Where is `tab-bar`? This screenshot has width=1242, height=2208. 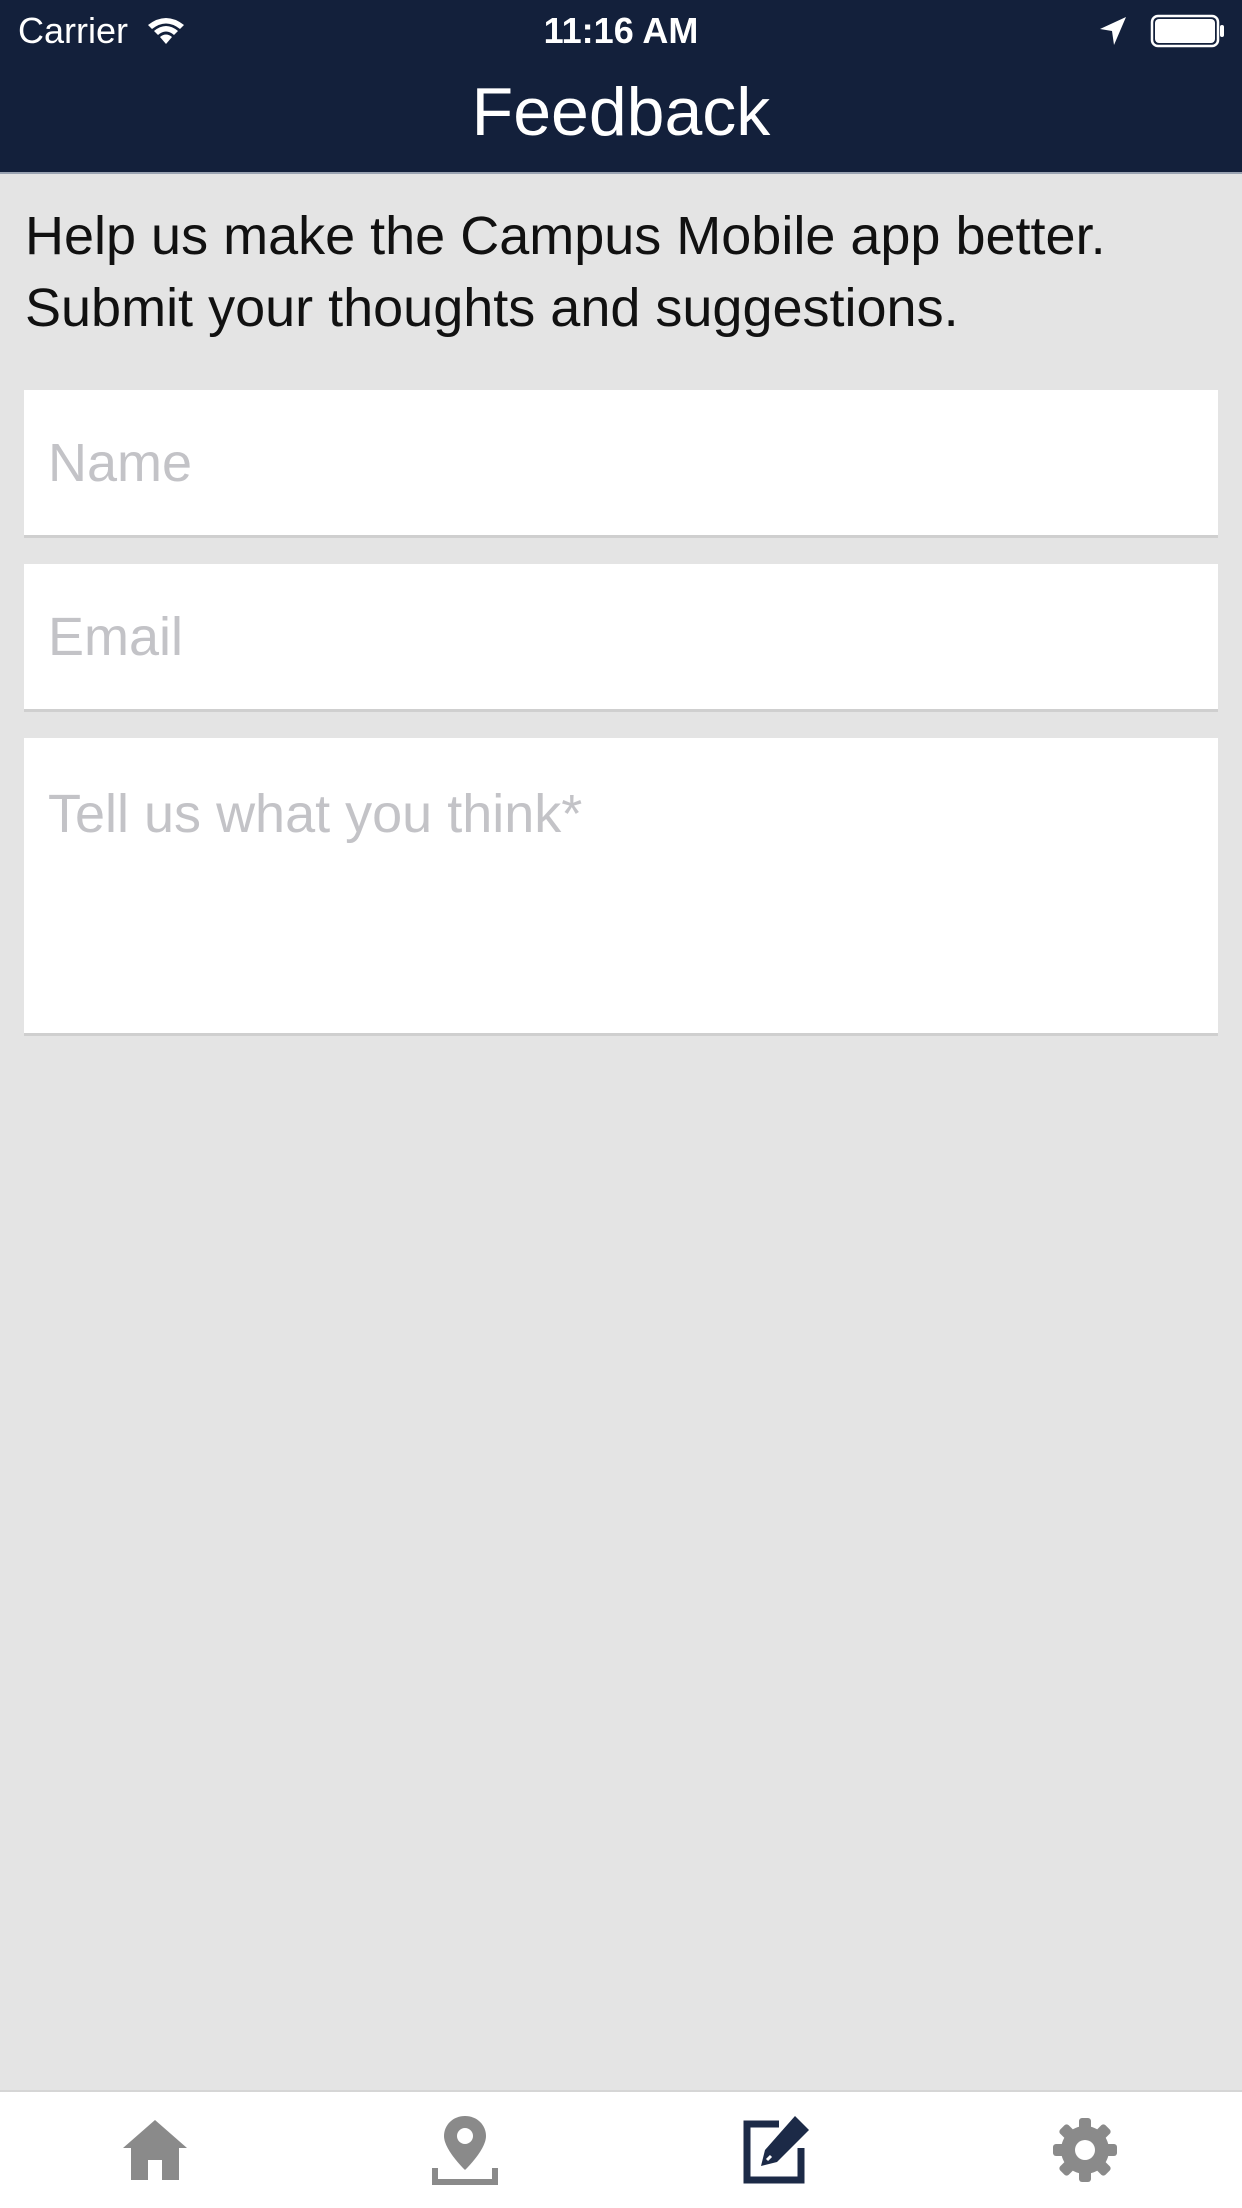
tab-bar is located at coordinates (621, 2149).